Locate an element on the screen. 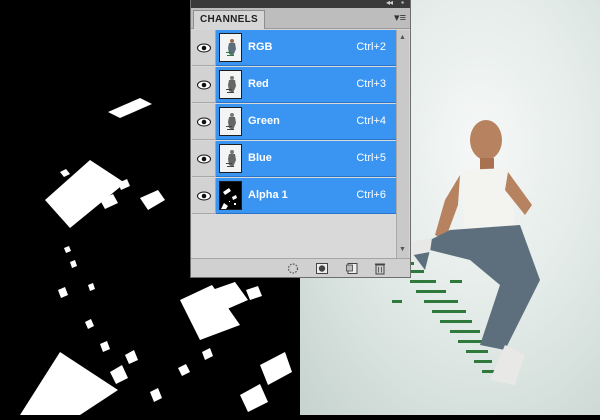  channel-name: Red is located at coordinates (258, 84).